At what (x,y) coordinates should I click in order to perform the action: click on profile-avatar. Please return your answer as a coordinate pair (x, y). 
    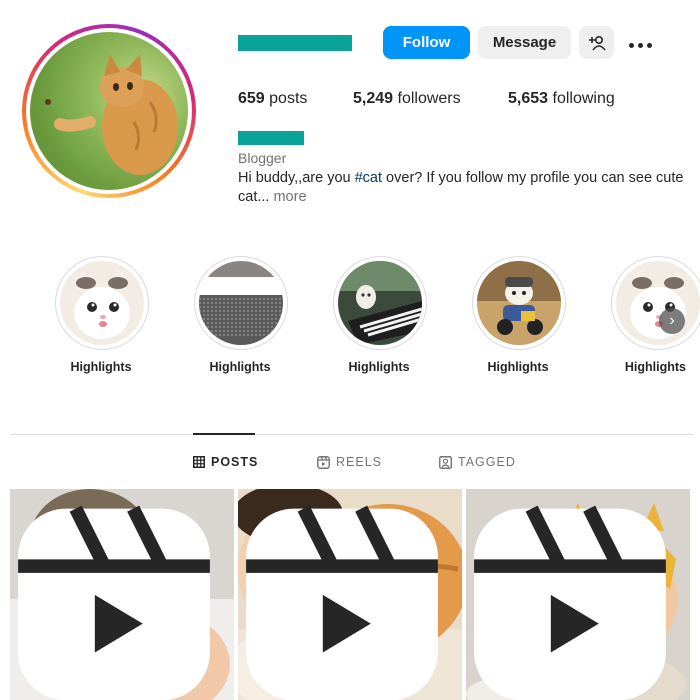
    Looking at the image, I should click on (109, 111).